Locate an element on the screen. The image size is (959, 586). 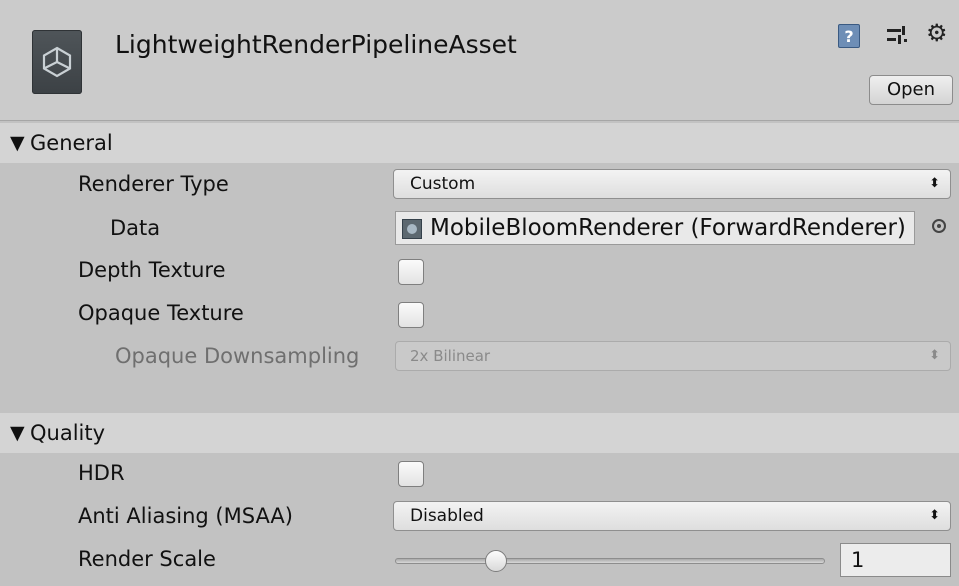
opaque-downsampling-dropdown: 2x Bilinear ⬍ is located at coordinates (673, 356).